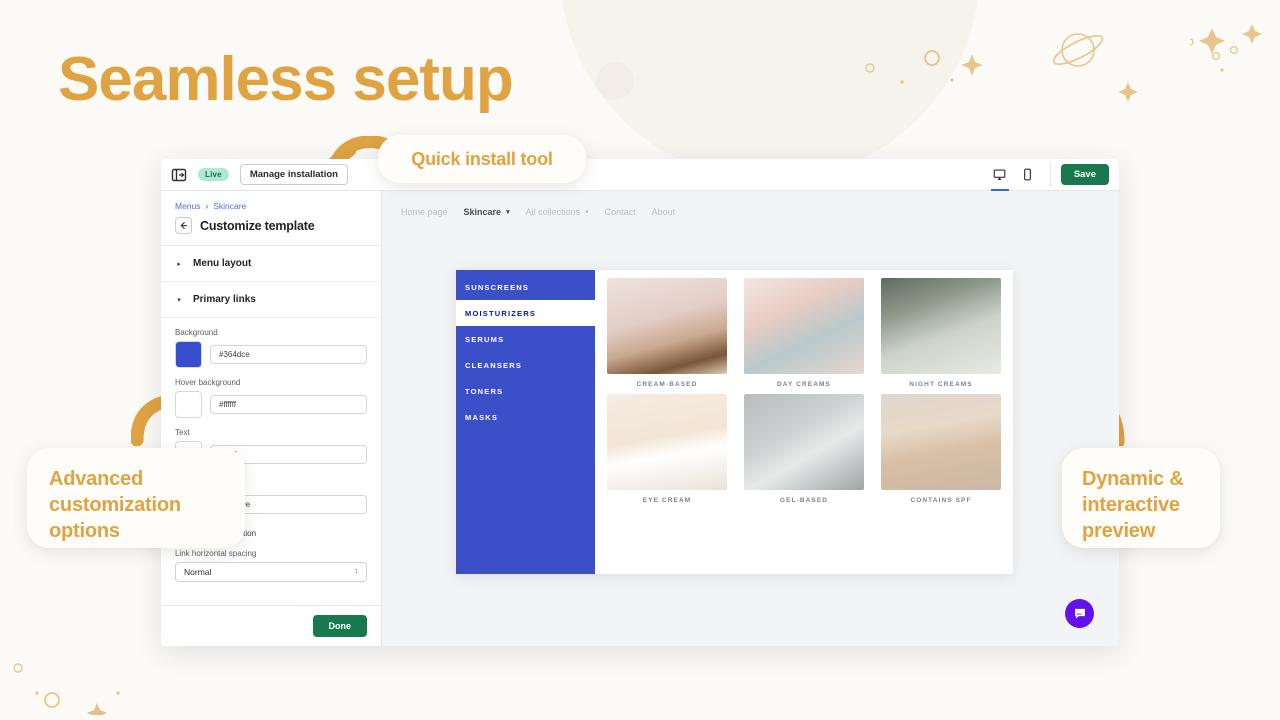  I want to click on color-swatch-background, so click(188, 354).